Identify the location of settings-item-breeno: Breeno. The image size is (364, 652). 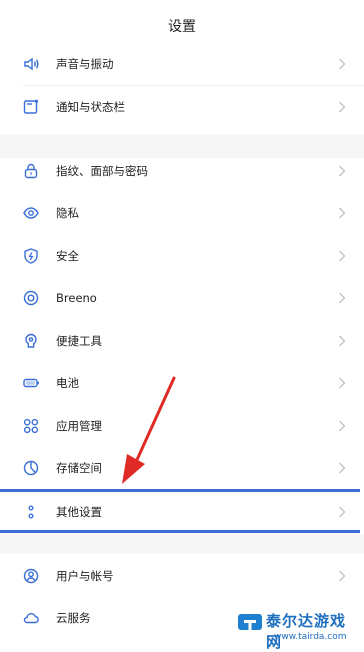
(182, 298).